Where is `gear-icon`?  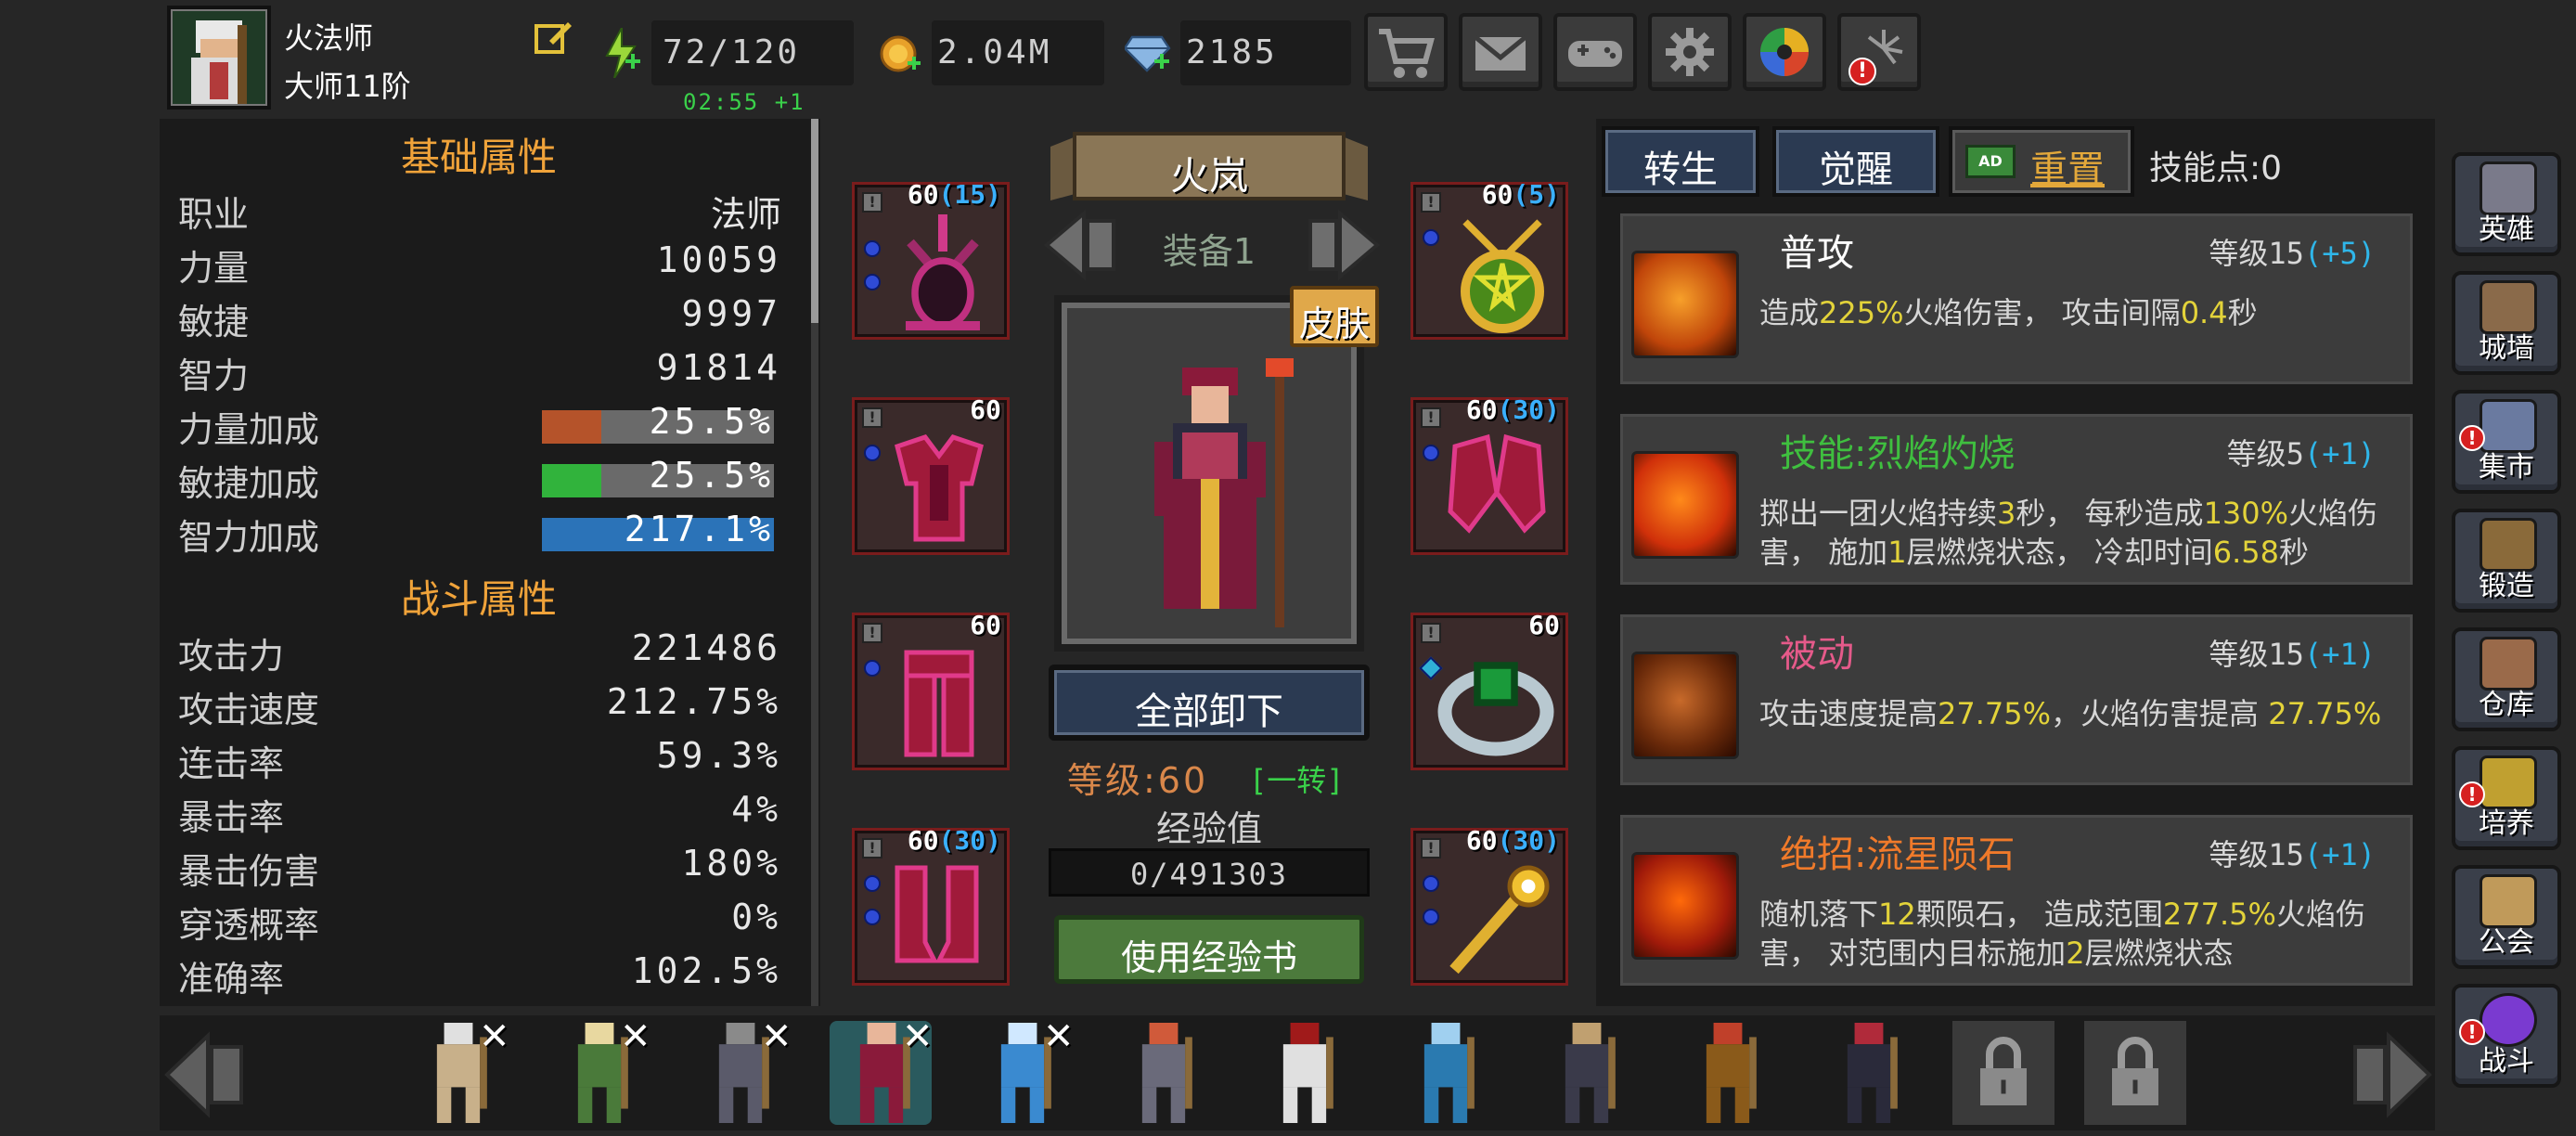
gear-icon is located at coordinates (1690, 52).